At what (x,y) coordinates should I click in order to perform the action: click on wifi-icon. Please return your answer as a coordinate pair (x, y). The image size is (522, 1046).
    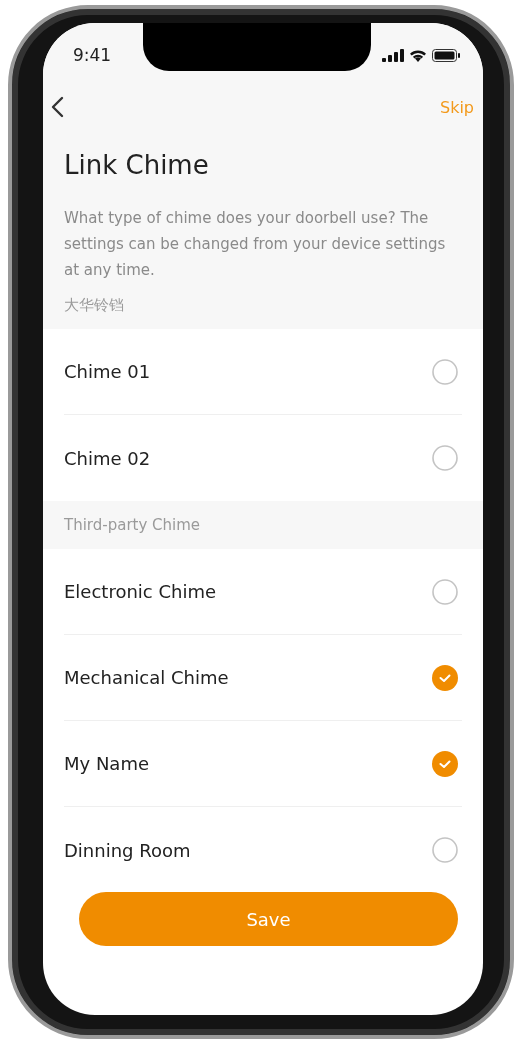
    Looking at the image, I should click on (418, 55).